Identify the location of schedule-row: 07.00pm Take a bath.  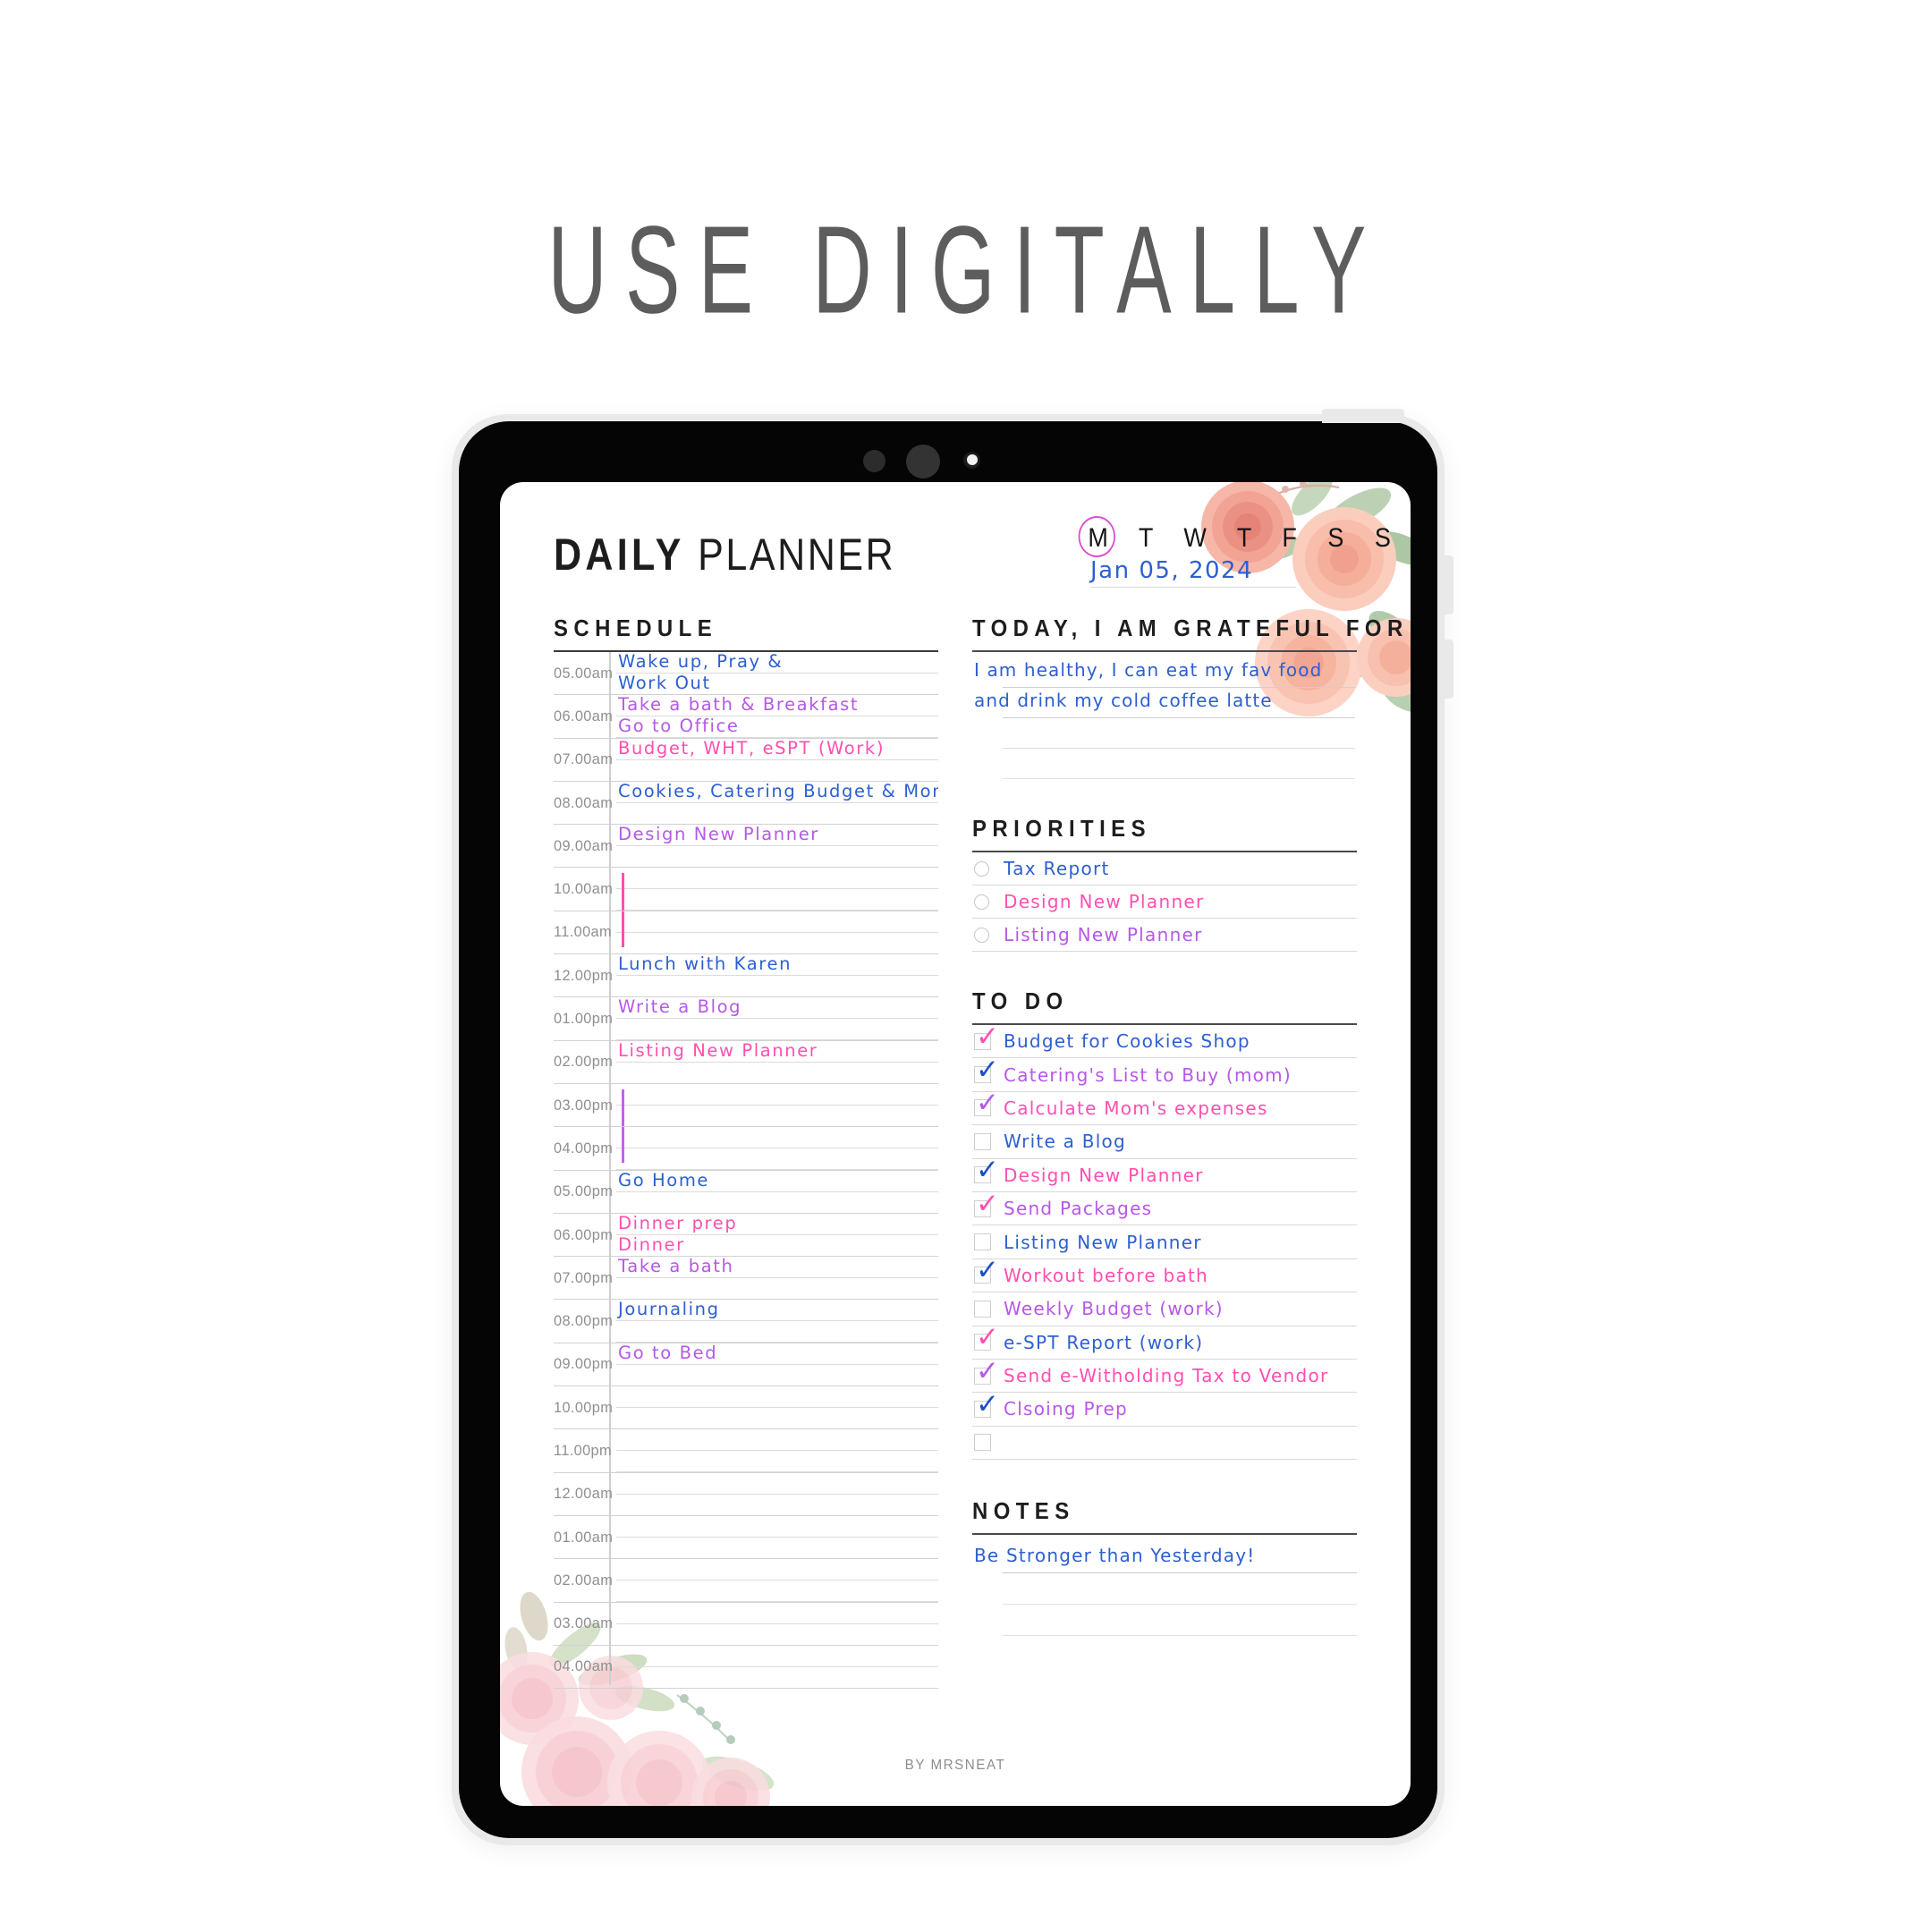
(746, 1279).